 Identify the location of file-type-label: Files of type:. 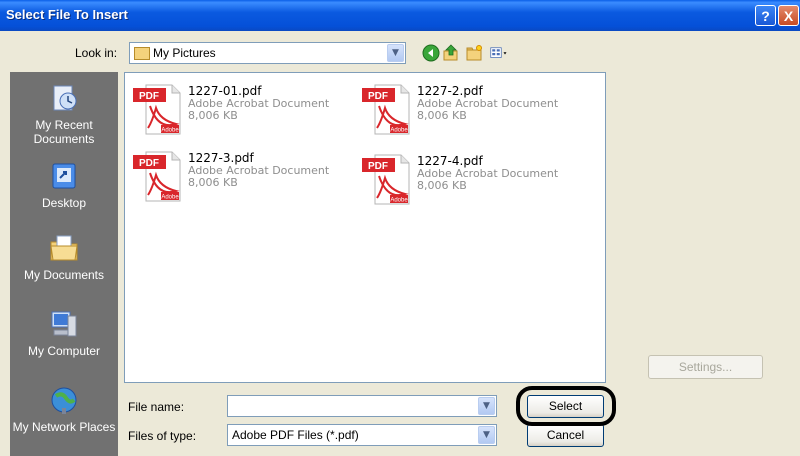
(162, 436).